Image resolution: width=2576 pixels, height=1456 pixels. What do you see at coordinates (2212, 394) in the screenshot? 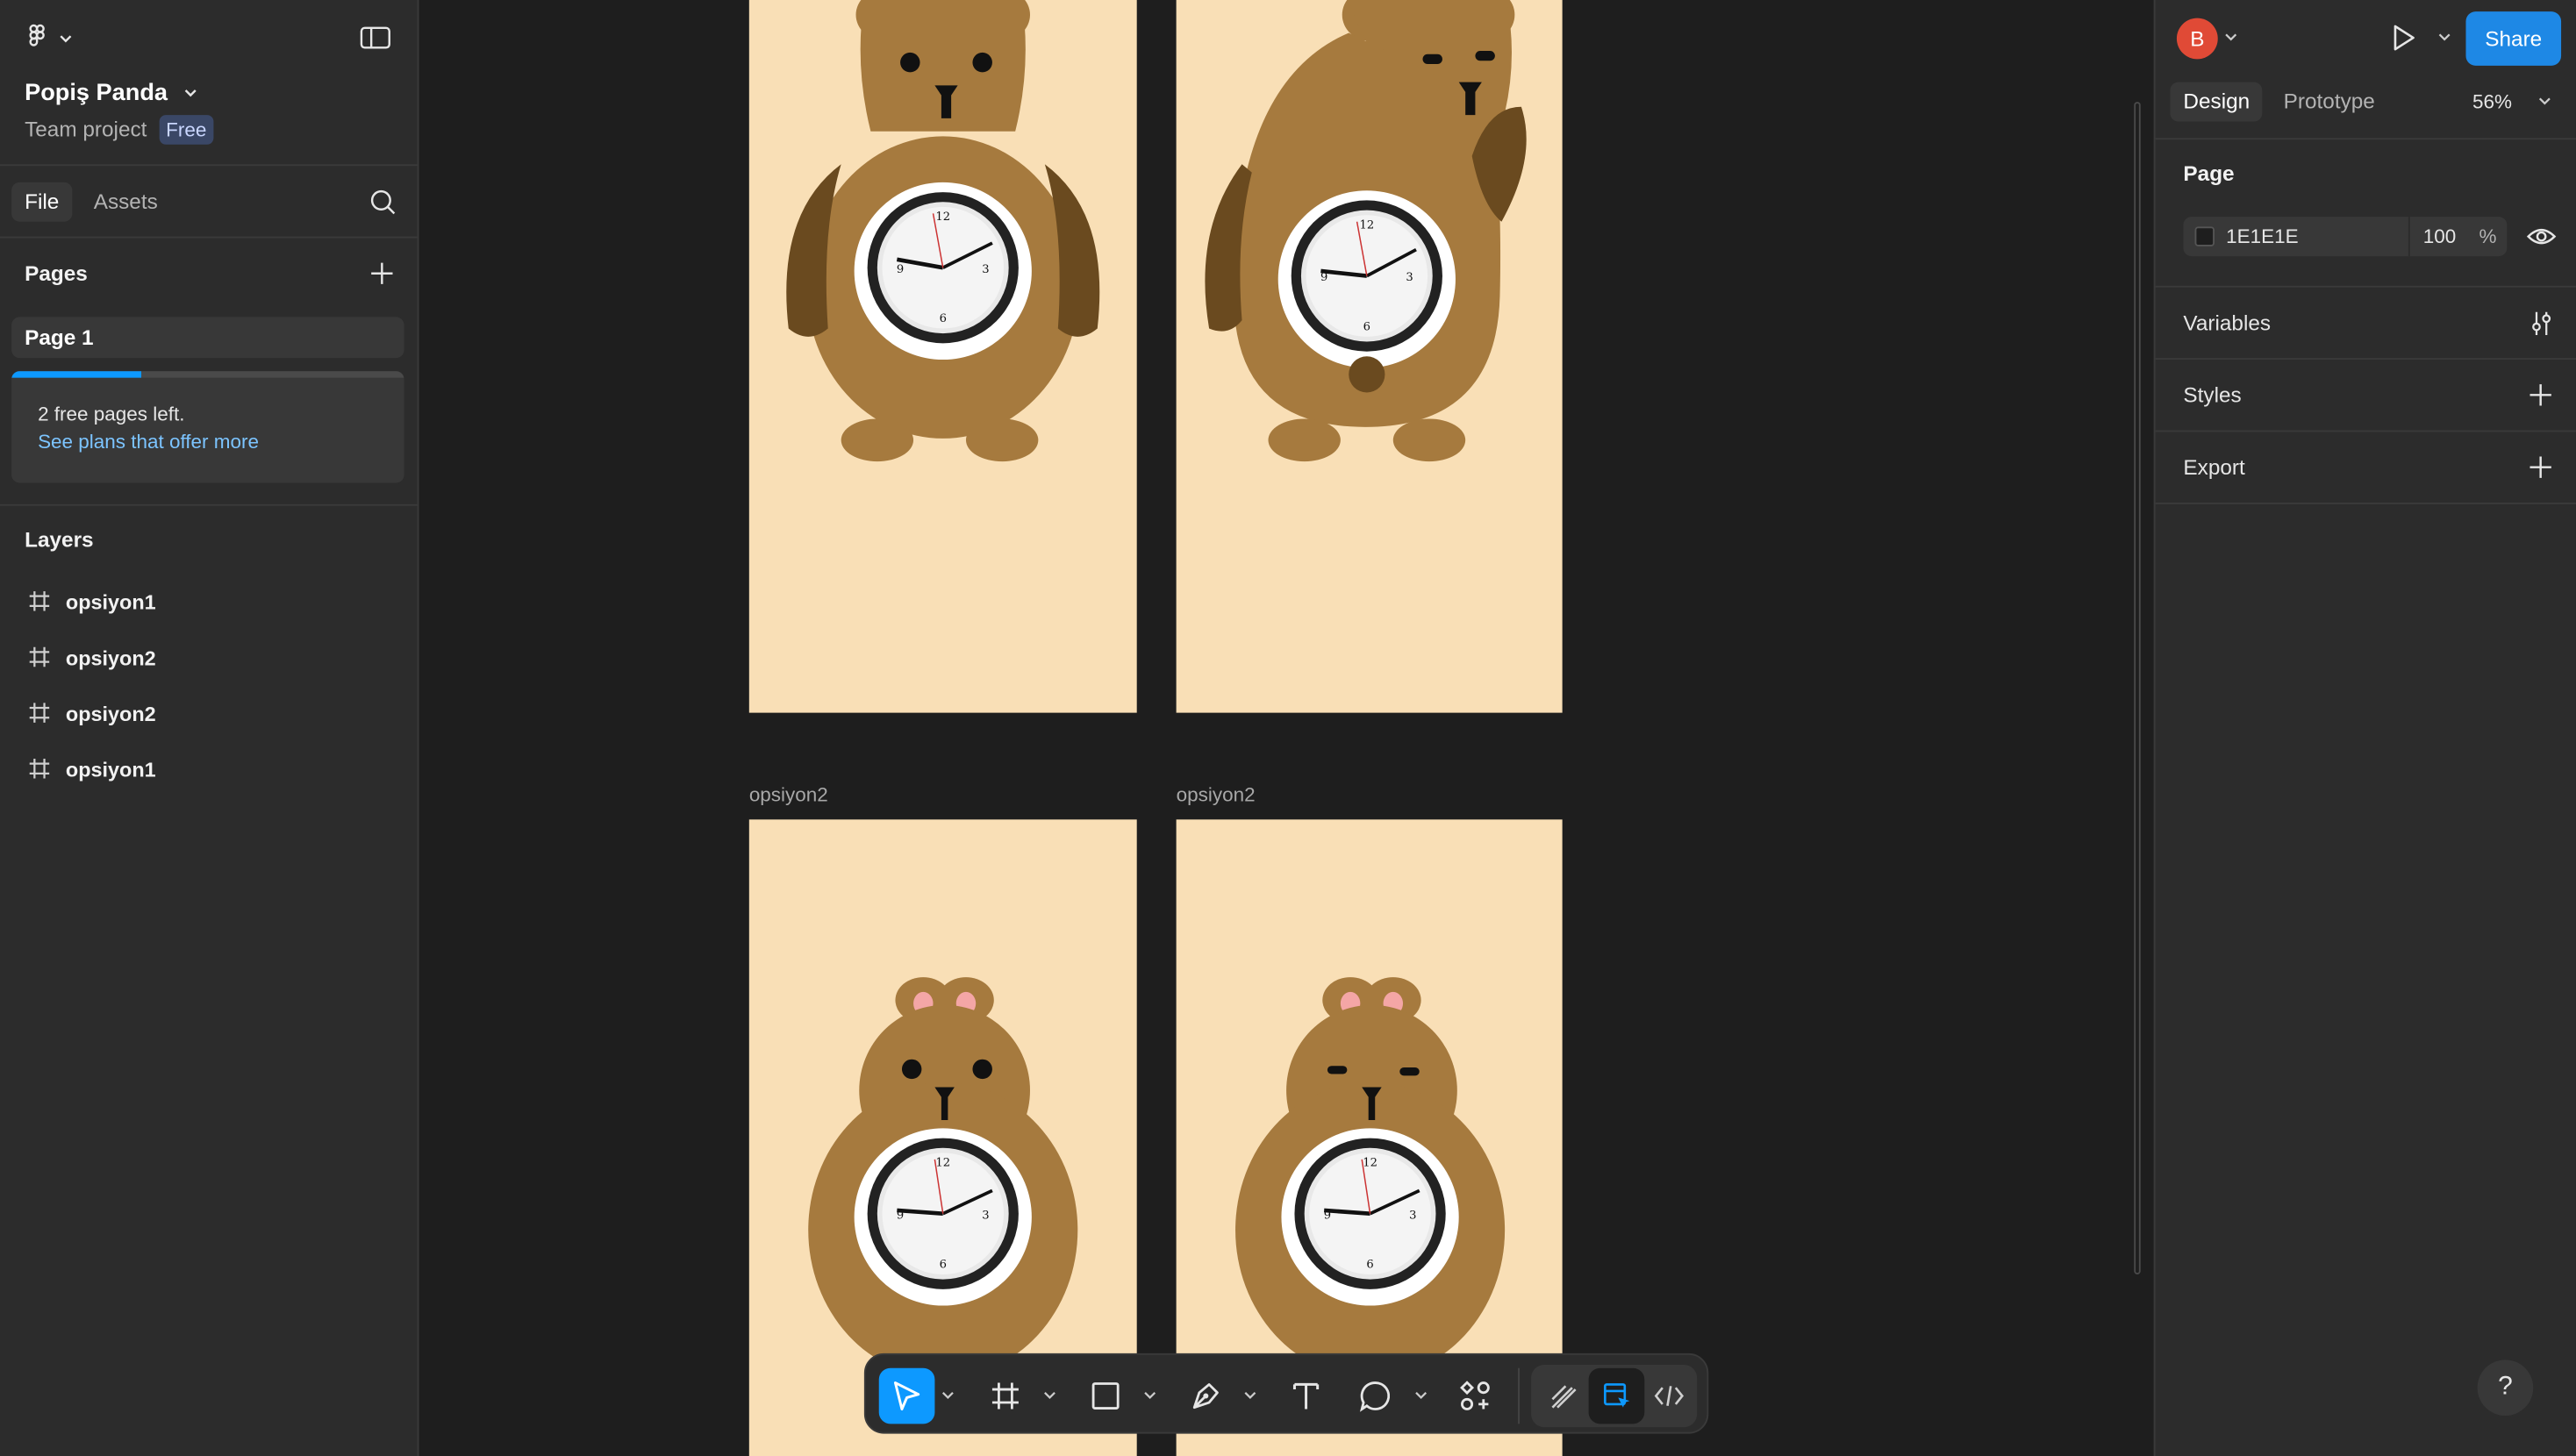
I see `styles-section-title: Styles` at bounding box center [2212, 394].